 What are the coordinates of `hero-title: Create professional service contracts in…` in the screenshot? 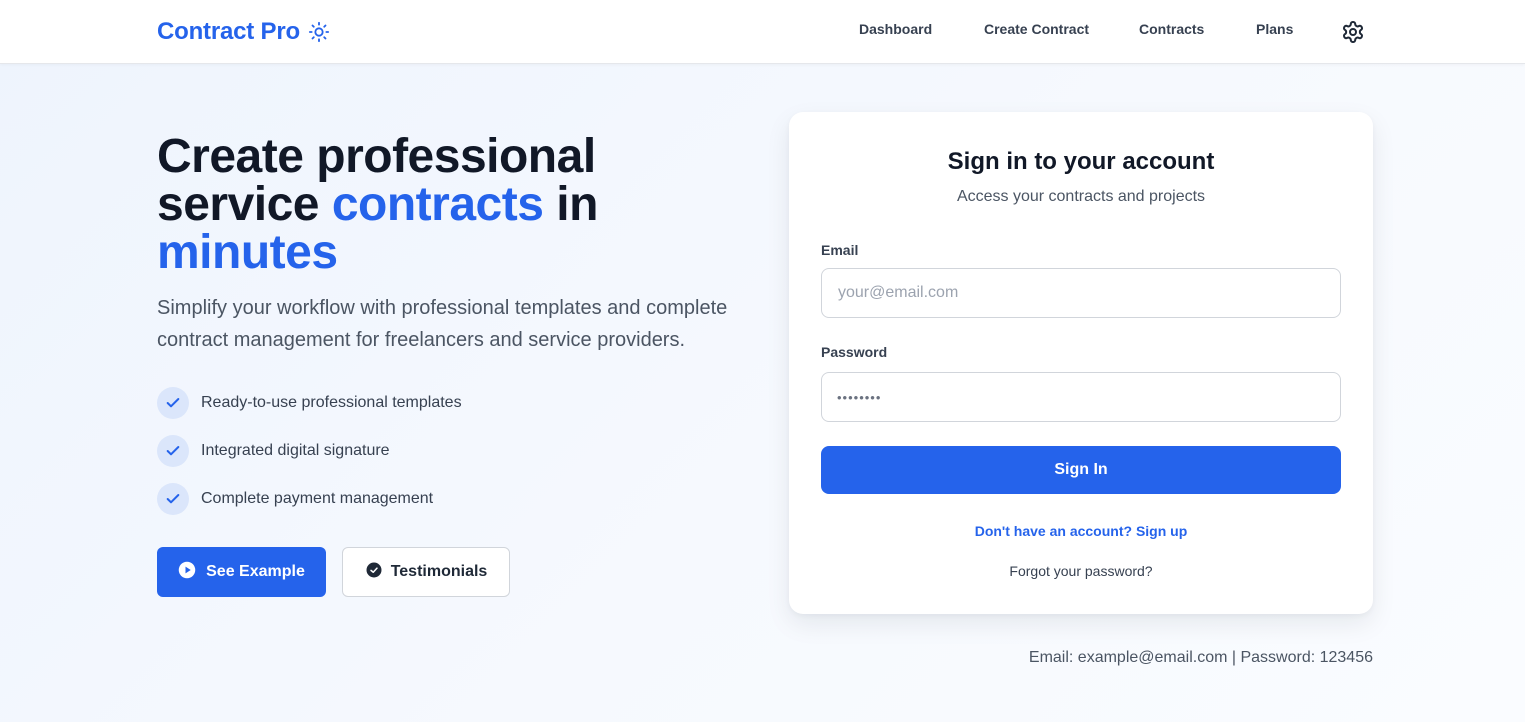 It's located at (437, 205).